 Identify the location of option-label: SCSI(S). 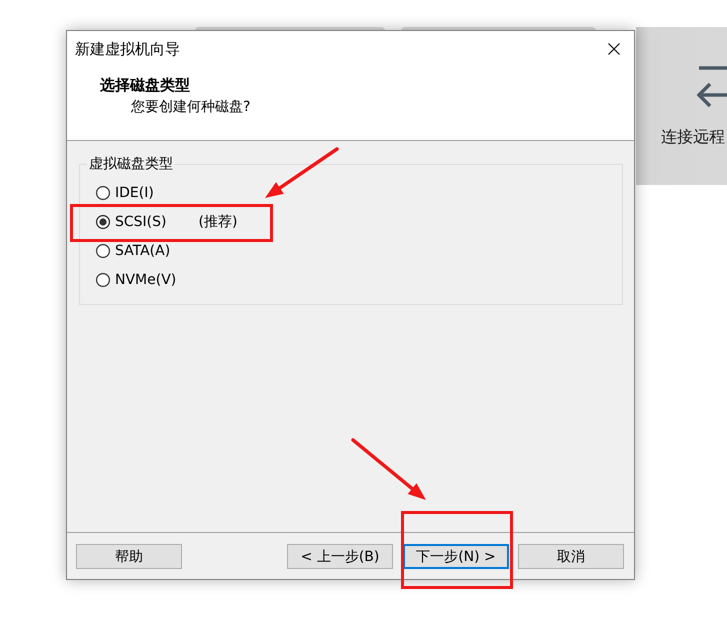
(140, 222).